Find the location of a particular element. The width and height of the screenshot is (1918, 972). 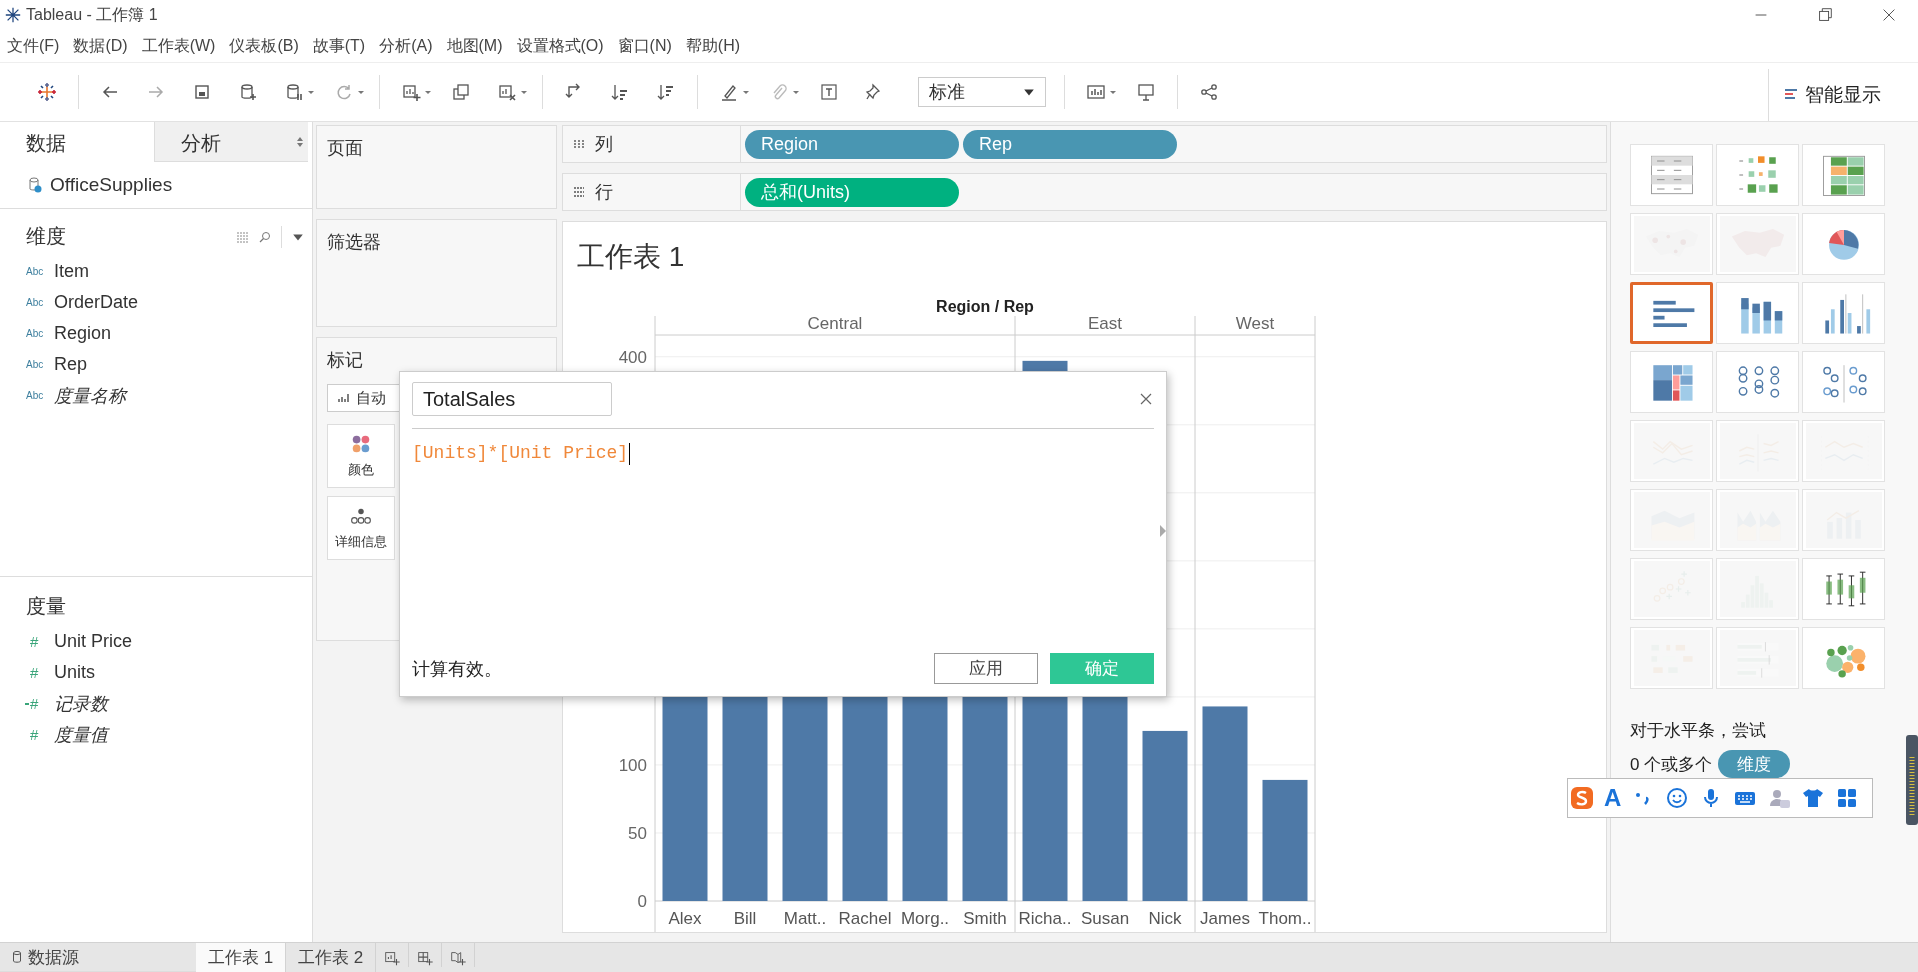

fit-select: 标准 is located at coordinates (982, 92).